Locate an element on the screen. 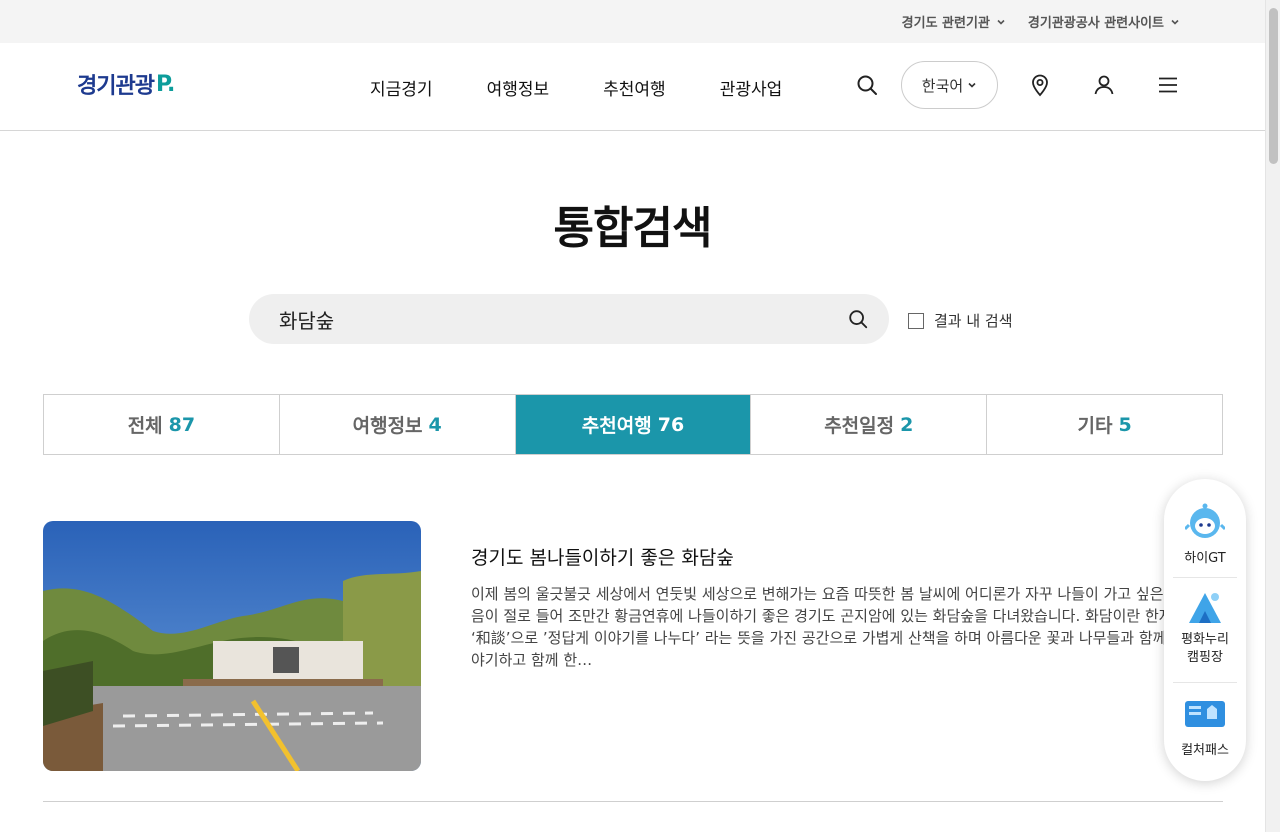 The height and width of the screenshot is (832, 1280). logo-text: 경기관광 is located at coordinates (116, 86).